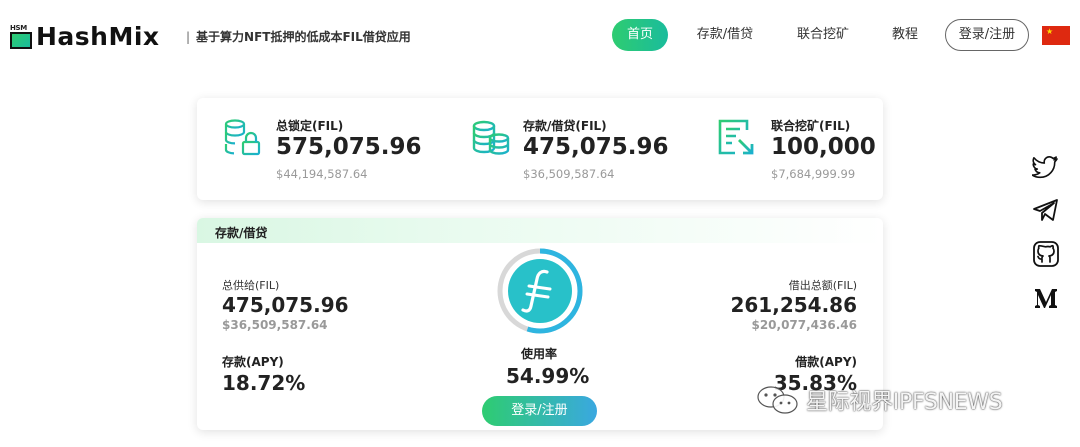 This screenshot has height=447, width=1080. What do you see at coordinates (303, 37) in the screenshot?
I see `tagline-text: 基于算力NFT抵押的低成本FIL借贷应用` at bounding box center [303, 37].